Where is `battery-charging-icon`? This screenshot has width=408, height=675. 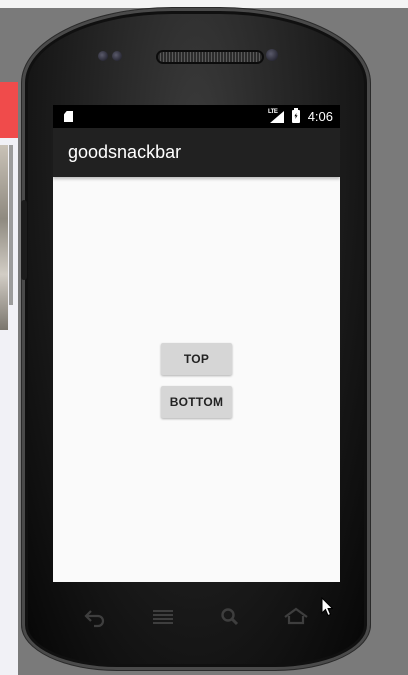
battery-charging-icon is located at coordinates (296, 115).